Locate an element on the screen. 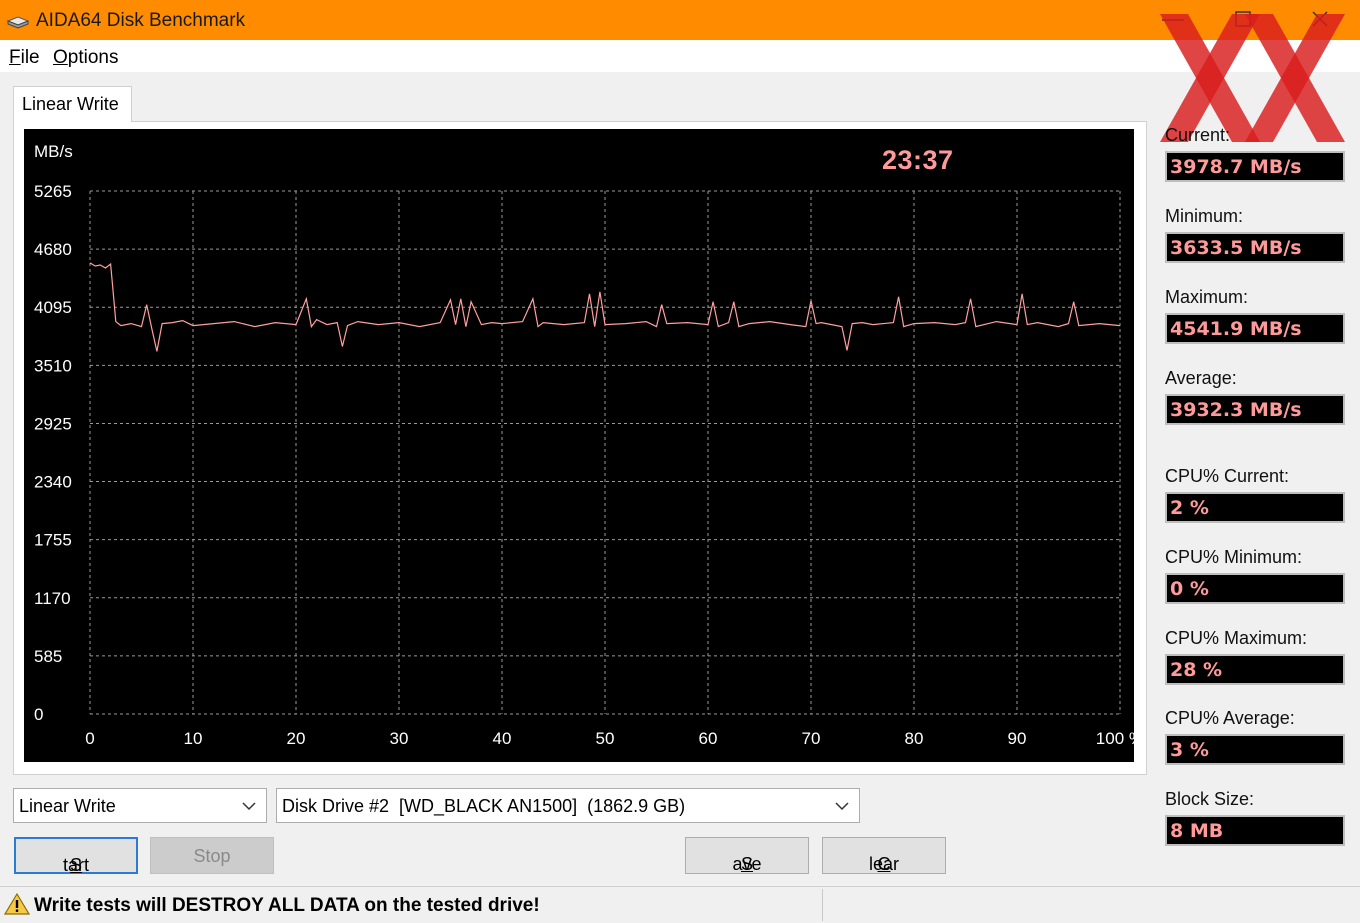 This screenshot has height=923, width=1360. menu-bar: File Options is located at coordinates (680, 56).